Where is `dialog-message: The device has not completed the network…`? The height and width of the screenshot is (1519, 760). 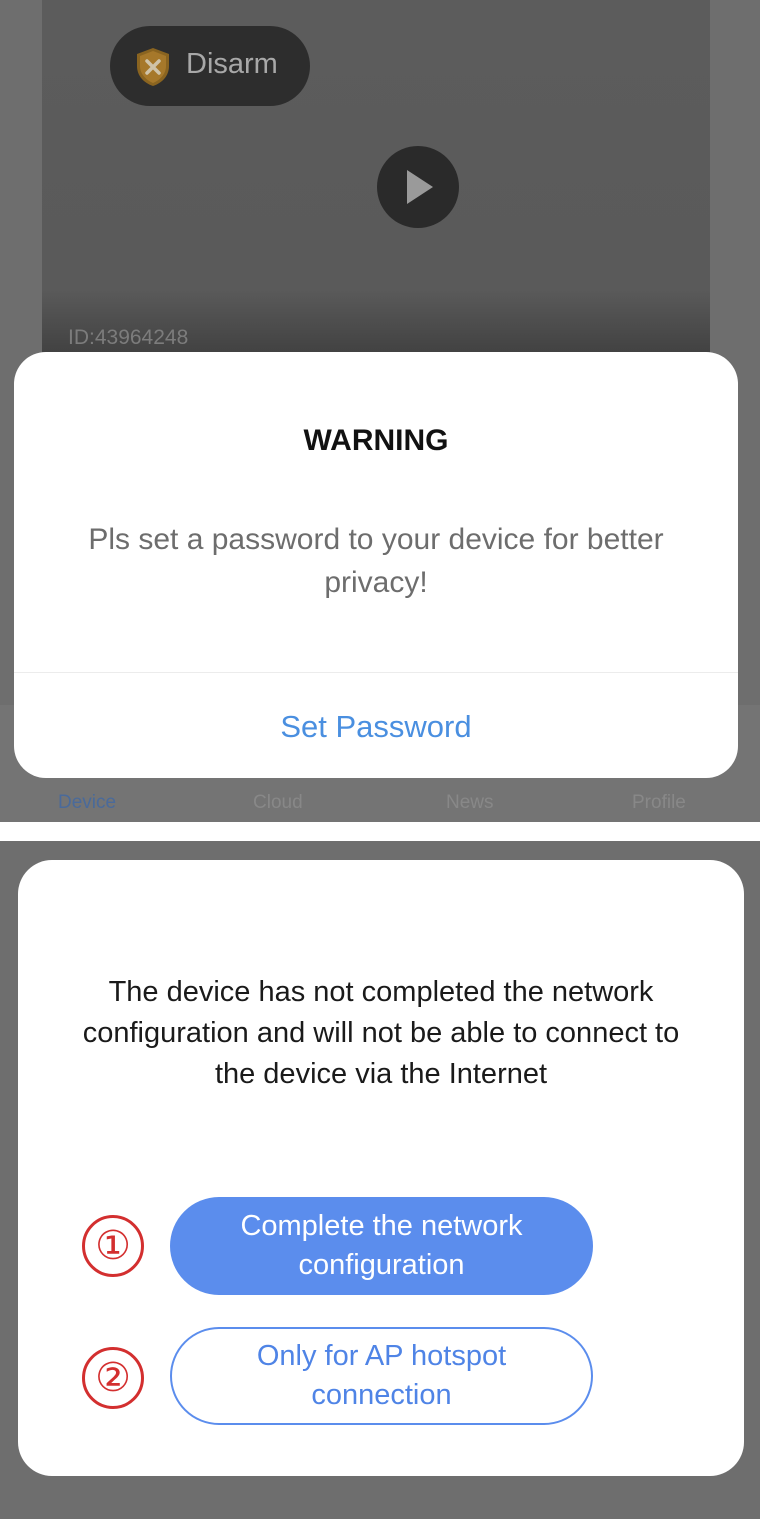
dialog-message: The device has not completed the network… is located at coordinates (381, 1033).